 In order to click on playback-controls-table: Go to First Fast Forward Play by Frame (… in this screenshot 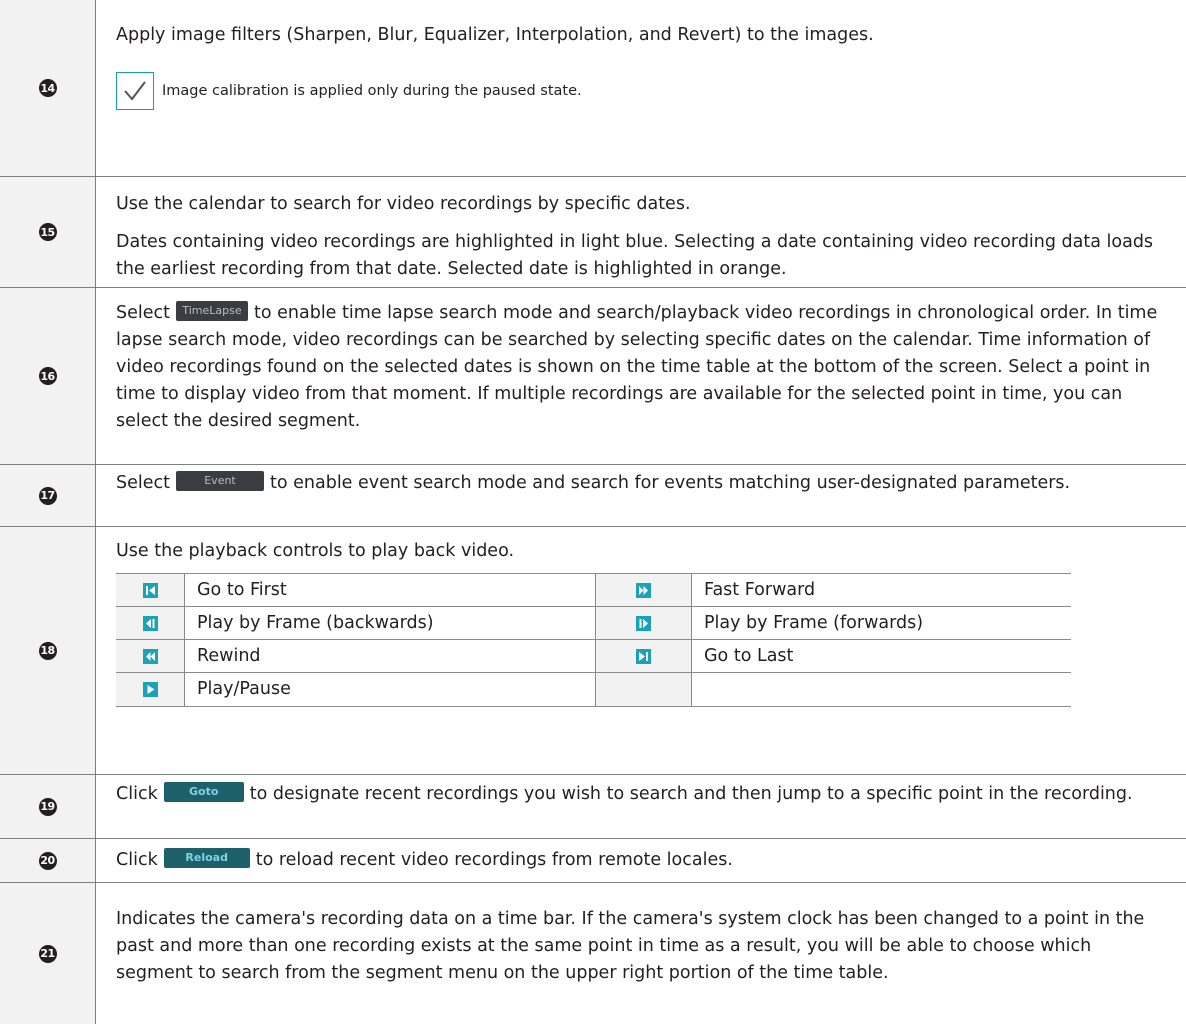, I will do `click(593, 640)`.